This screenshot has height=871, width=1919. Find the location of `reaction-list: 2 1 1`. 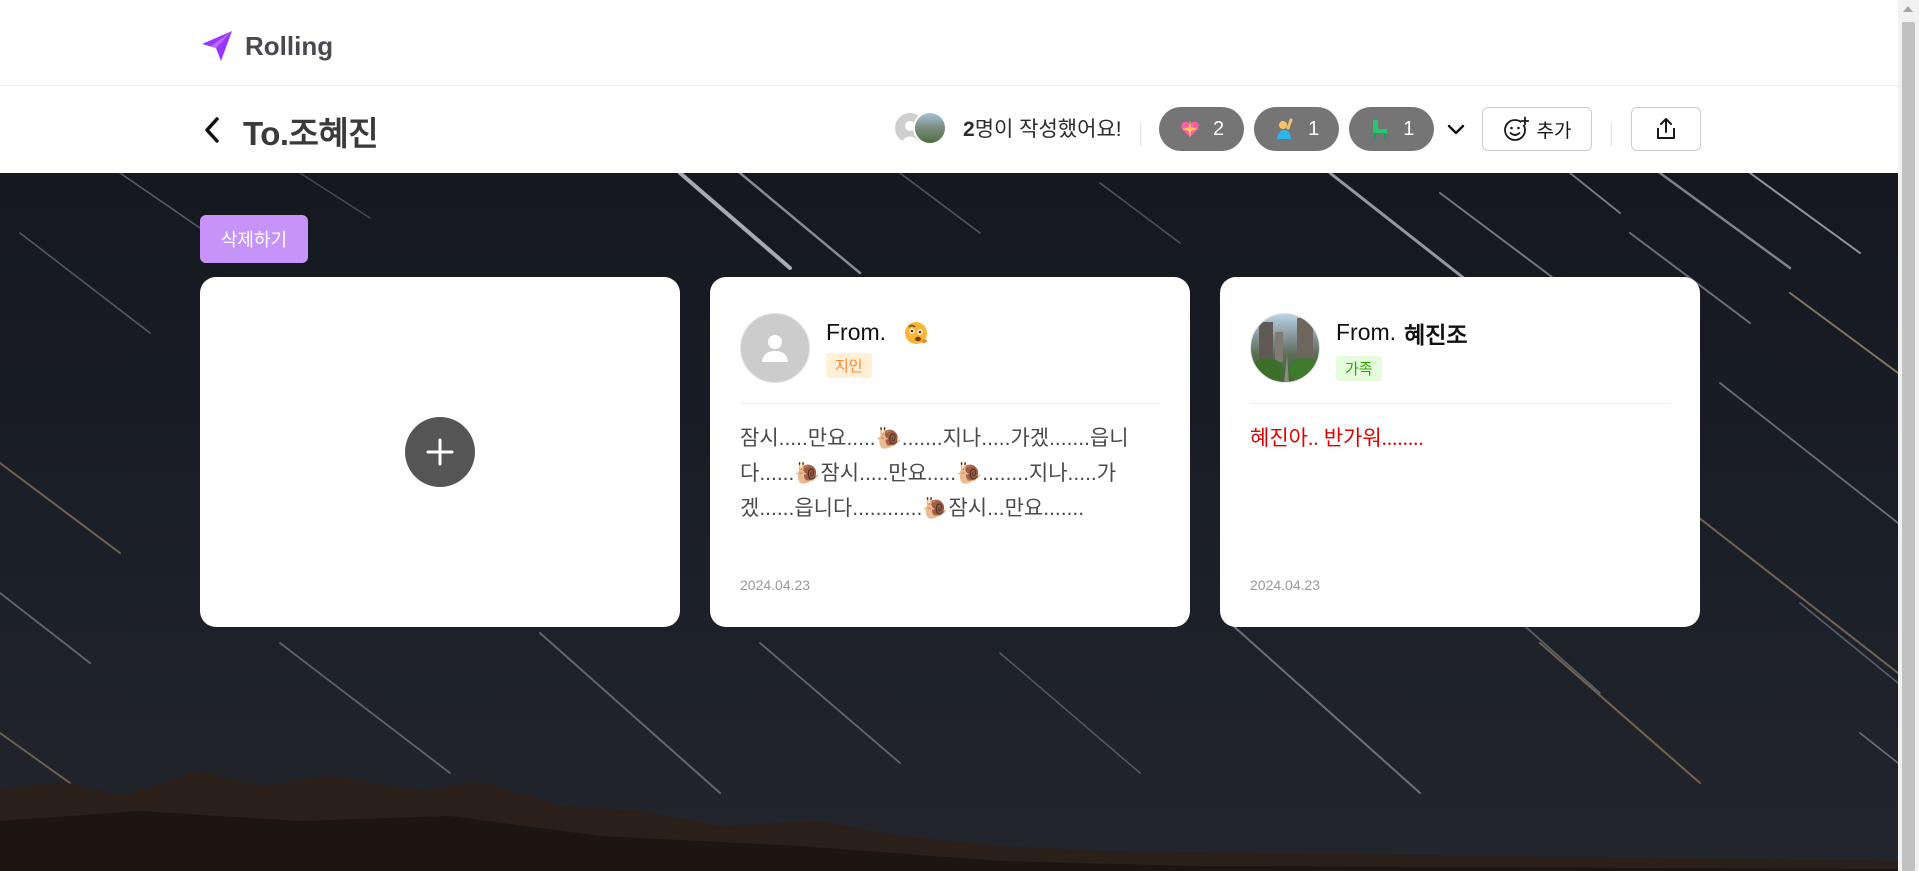

reaction-list: 2 1 1 is located at coordinates (1297, 129).